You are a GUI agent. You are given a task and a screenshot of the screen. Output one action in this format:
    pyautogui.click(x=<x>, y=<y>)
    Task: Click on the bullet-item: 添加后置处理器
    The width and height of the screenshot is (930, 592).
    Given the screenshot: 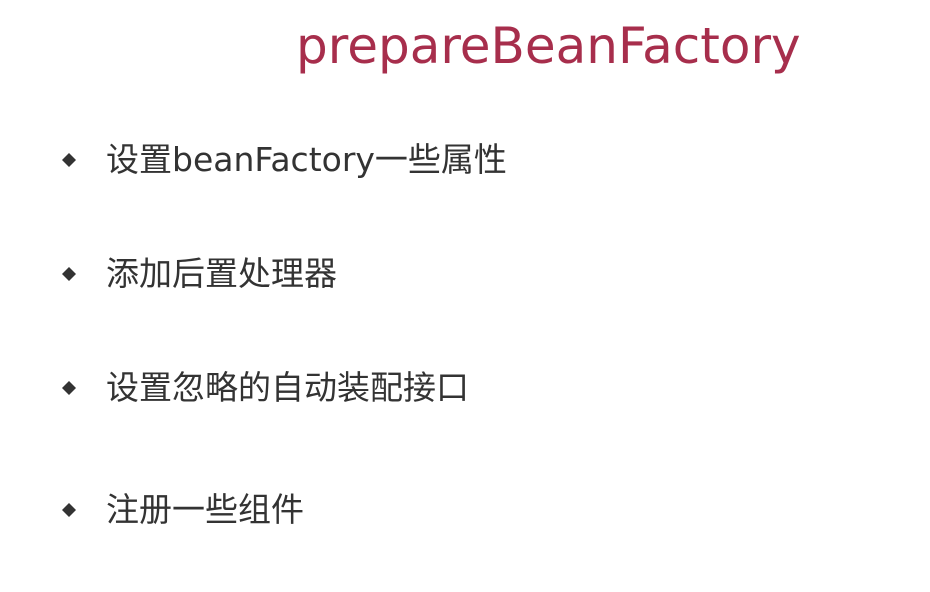 What is the action you would take?
    pyautogui.click(x=199, y=274)
    